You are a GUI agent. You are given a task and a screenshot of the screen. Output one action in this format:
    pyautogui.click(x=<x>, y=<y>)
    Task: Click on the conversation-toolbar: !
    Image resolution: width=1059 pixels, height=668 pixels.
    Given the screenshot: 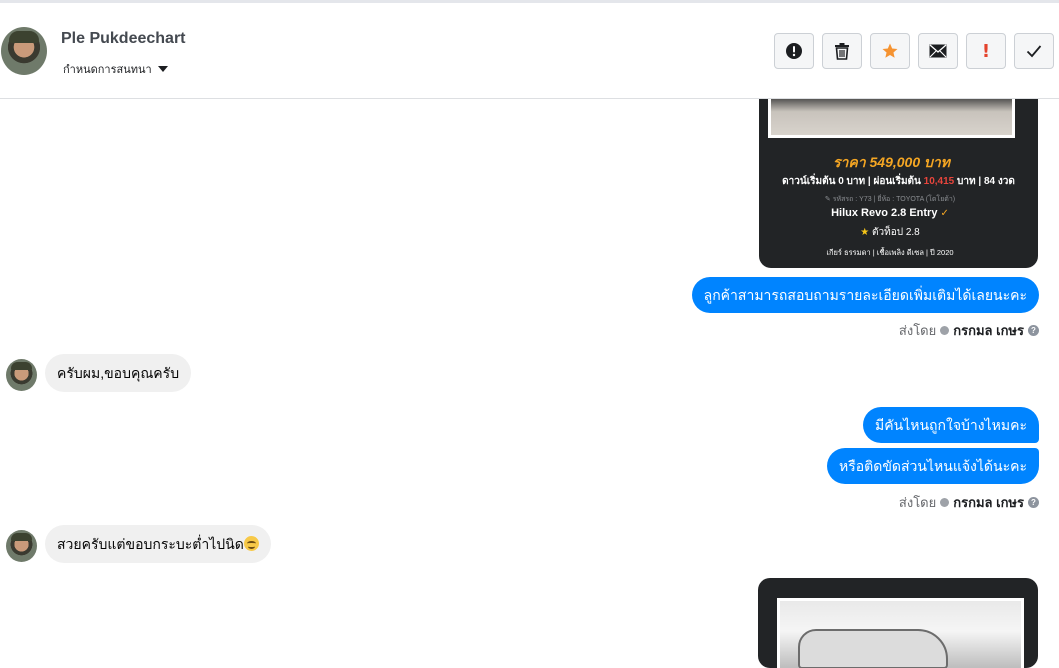 What is the action you would take?
    pyautogui.click(x=914, y=51)
    